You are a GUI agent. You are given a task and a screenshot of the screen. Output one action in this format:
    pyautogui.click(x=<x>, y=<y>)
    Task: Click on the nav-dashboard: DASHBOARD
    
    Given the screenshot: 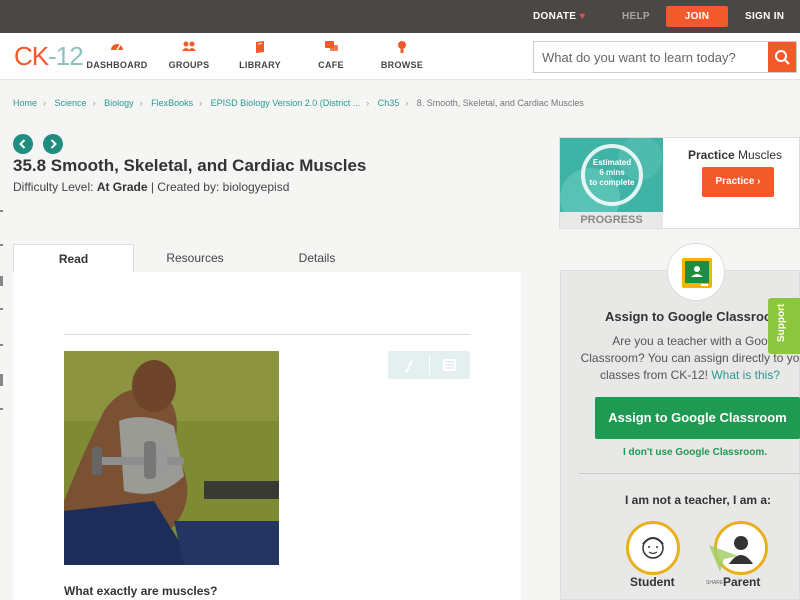 What is the action you would take?
    pyautogui.click(x=117, y=55)
    